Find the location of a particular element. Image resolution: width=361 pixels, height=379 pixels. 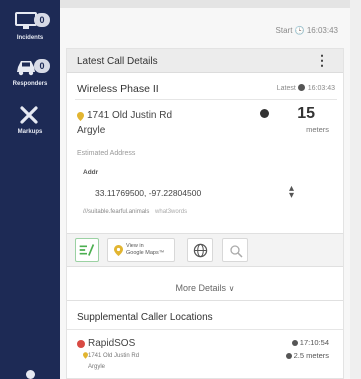

estimated-address-label: Estimated Address is located at coordinates (106, 153).